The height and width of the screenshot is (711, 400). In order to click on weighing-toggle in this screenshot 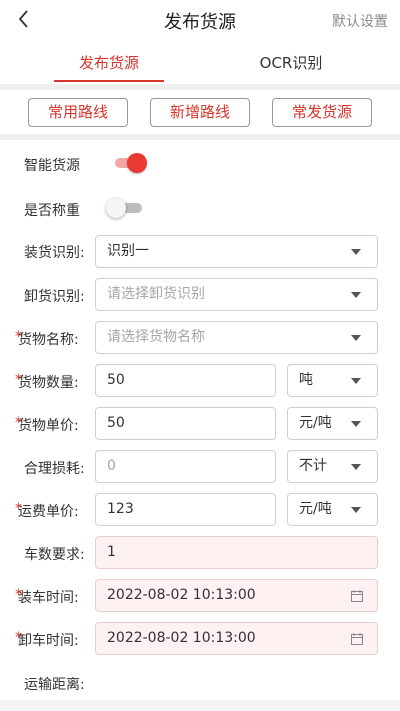, I will do `click(124, 208)`.